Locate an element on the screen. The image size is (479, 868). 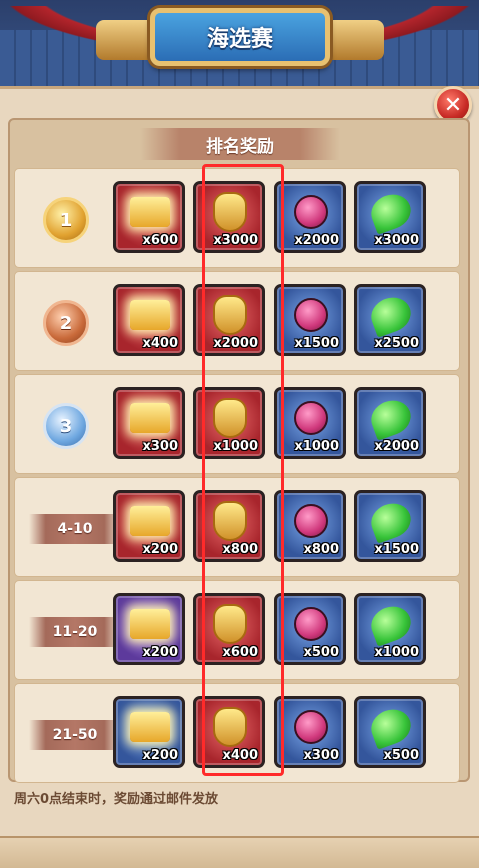
rank-label: 21-50 is located at coordinates (75, 735).